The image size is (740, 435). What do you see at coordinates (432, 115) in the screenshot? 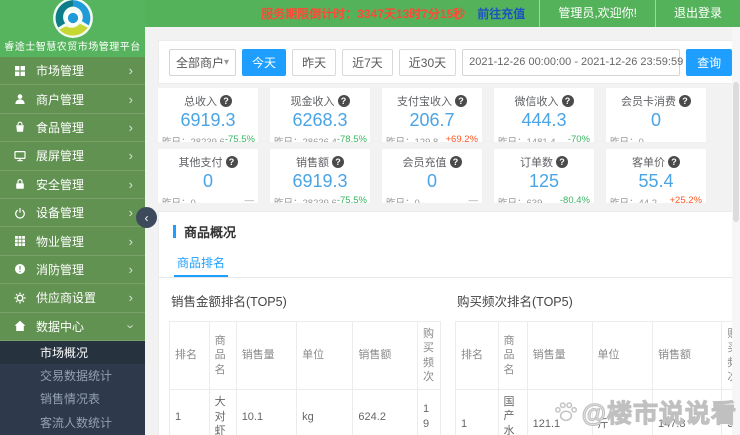
I see `stat-card-alipay-income: 支付宝收入 206.7 昨日：129.8+69.2%` at bounding box center [432, 115].